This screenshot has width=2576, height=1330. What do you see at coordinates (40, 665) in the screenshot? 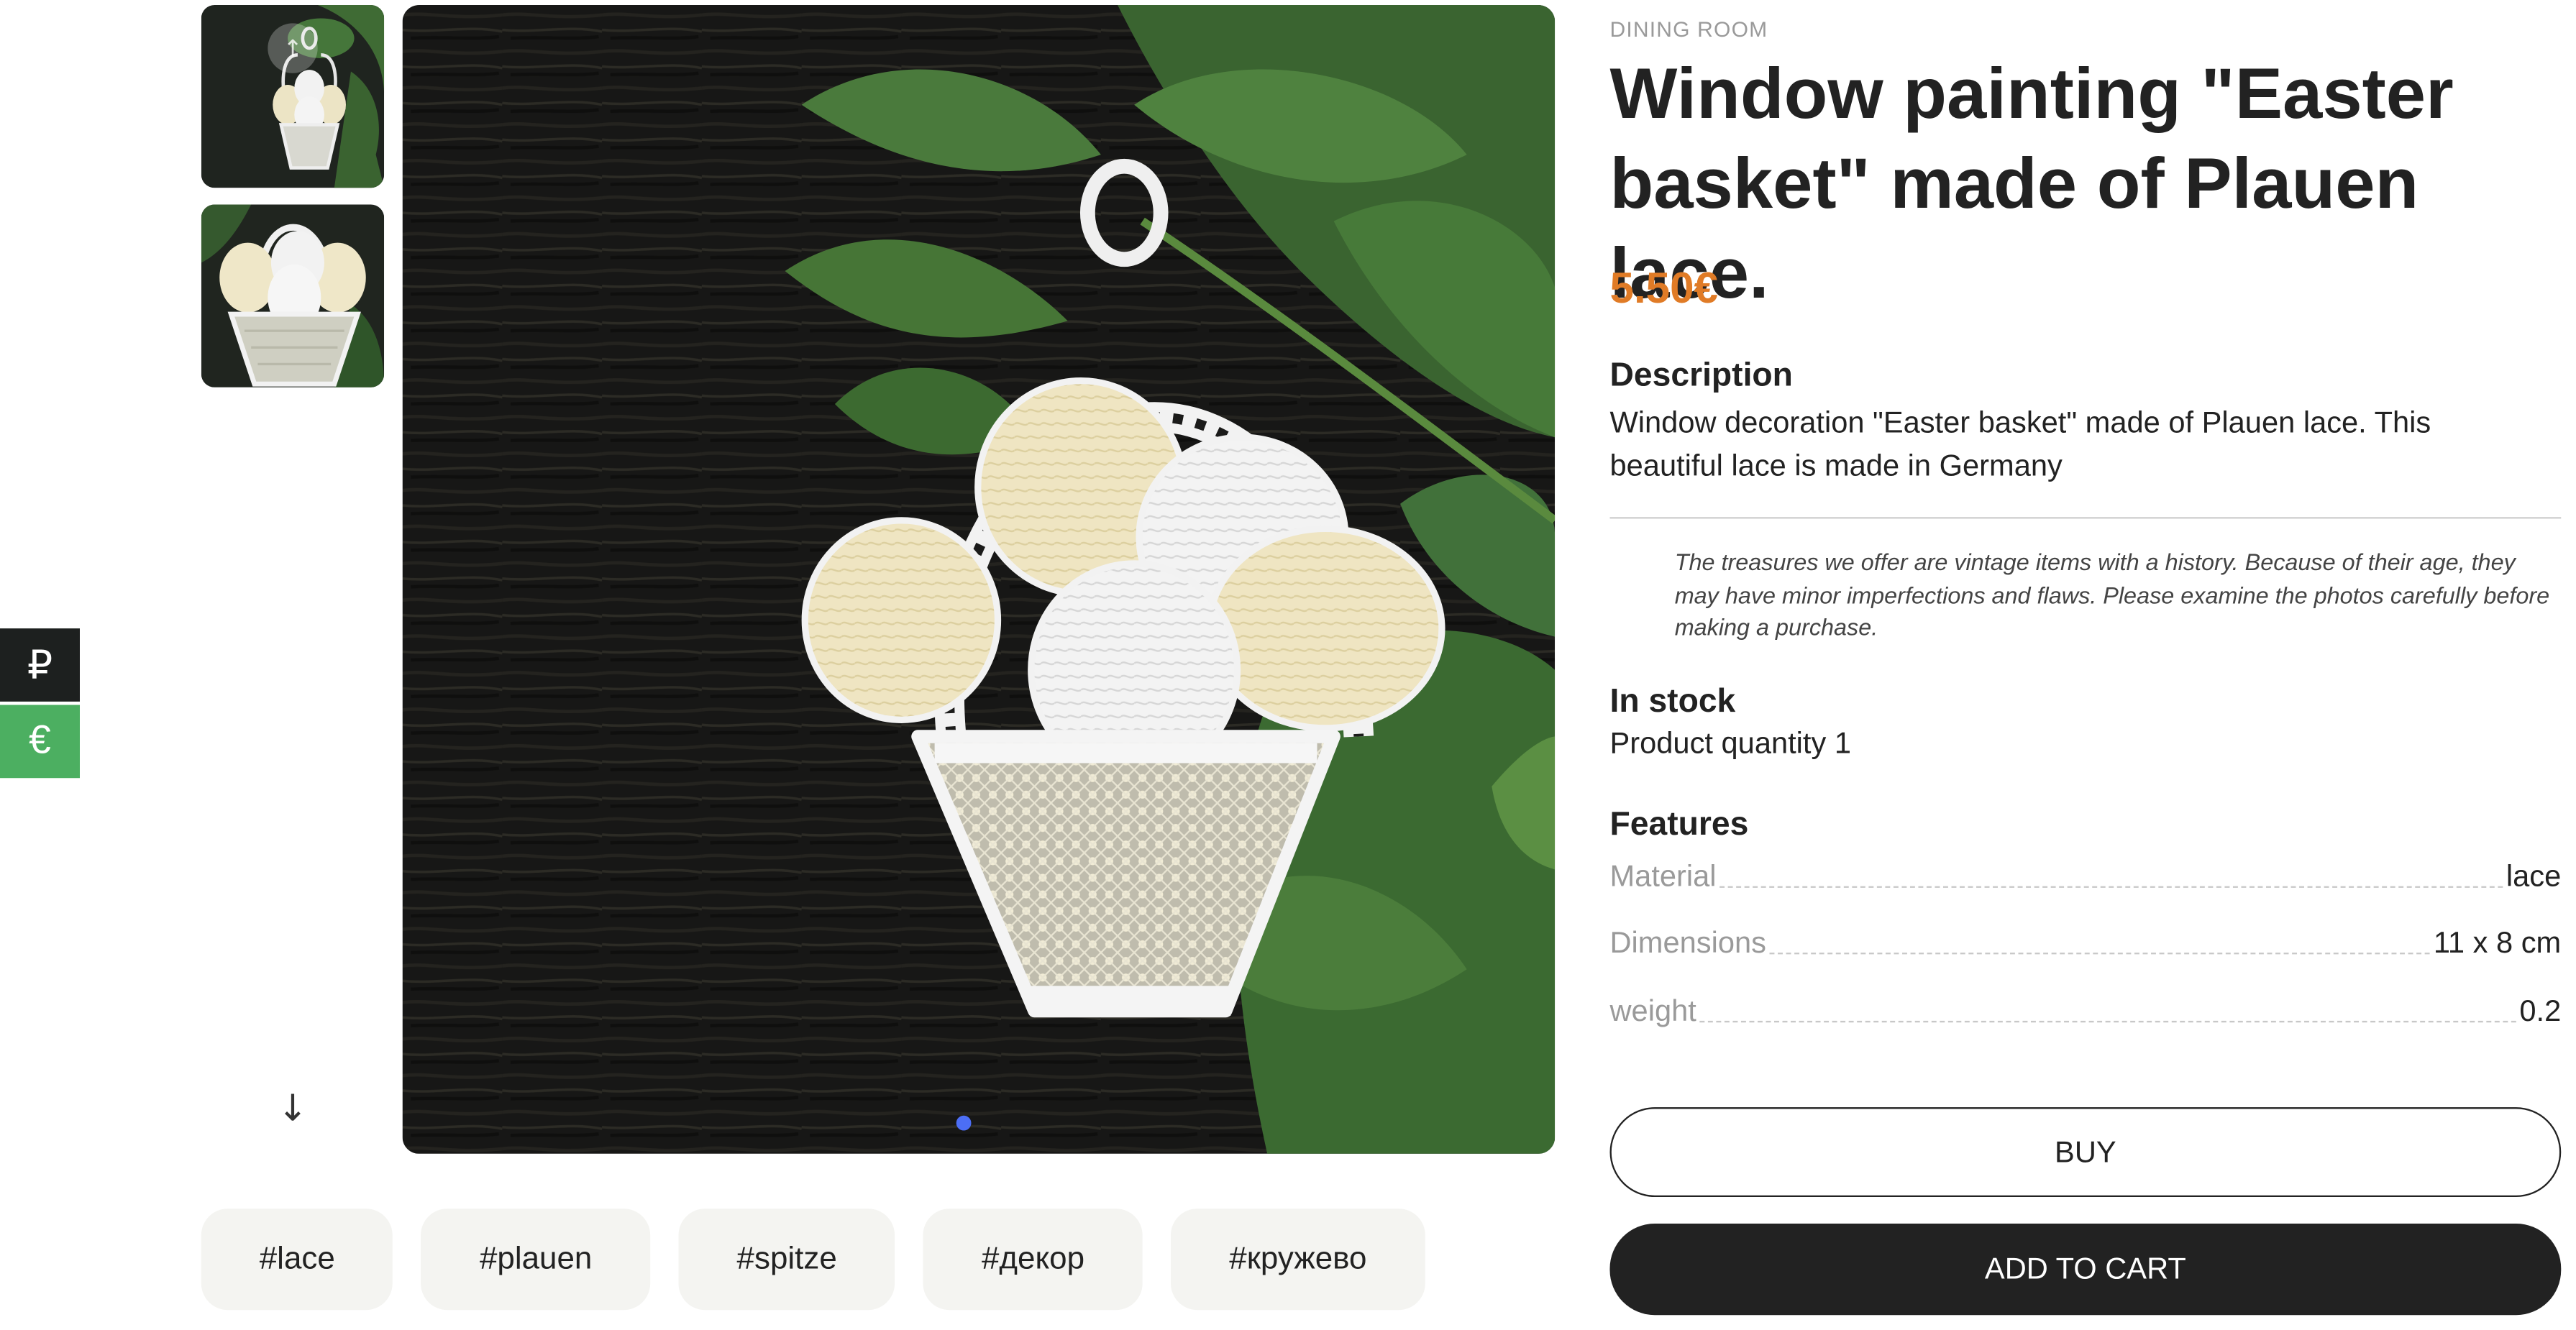
I see `currency-rub-button: ₽` at bounding box center [40, 665].